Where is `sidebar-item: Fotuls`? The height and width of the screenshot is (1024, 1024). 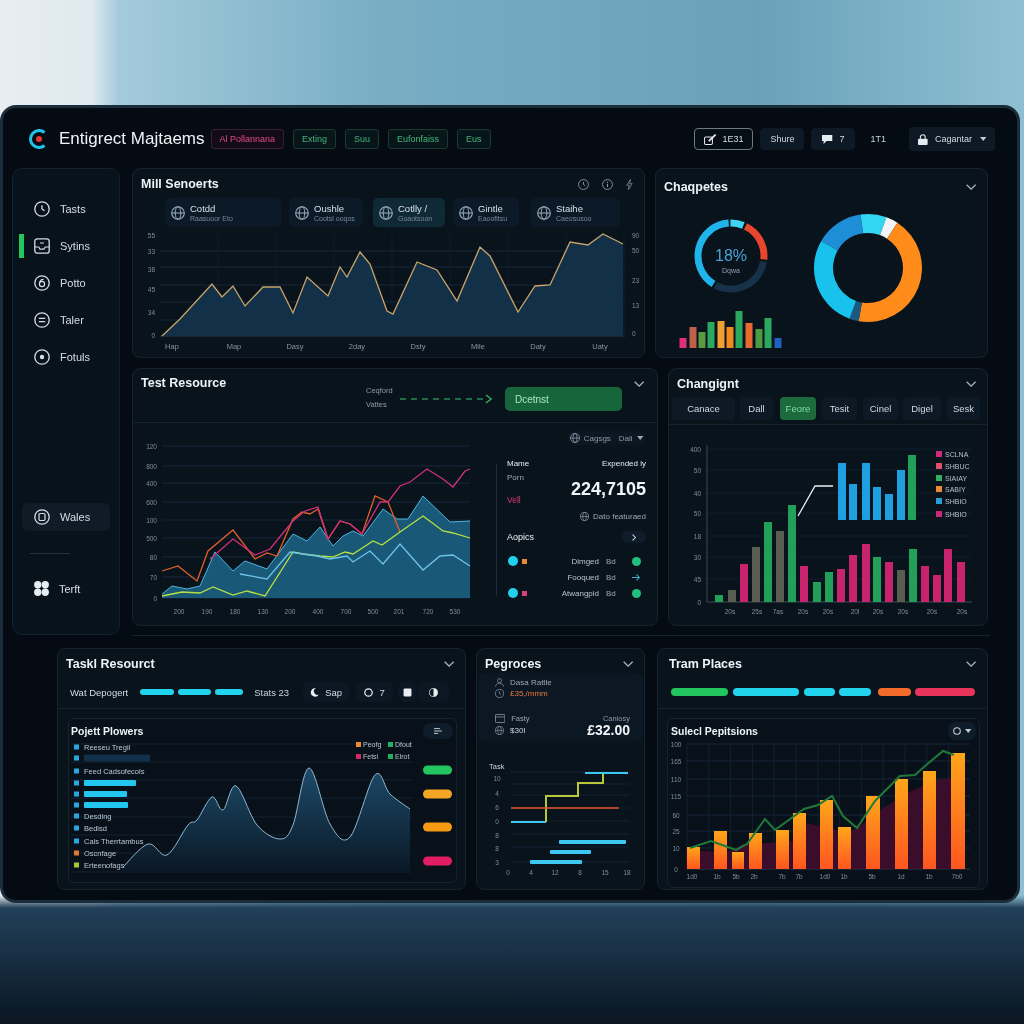
sidebar-item: Fotuls is located at coordinates (66, 356).